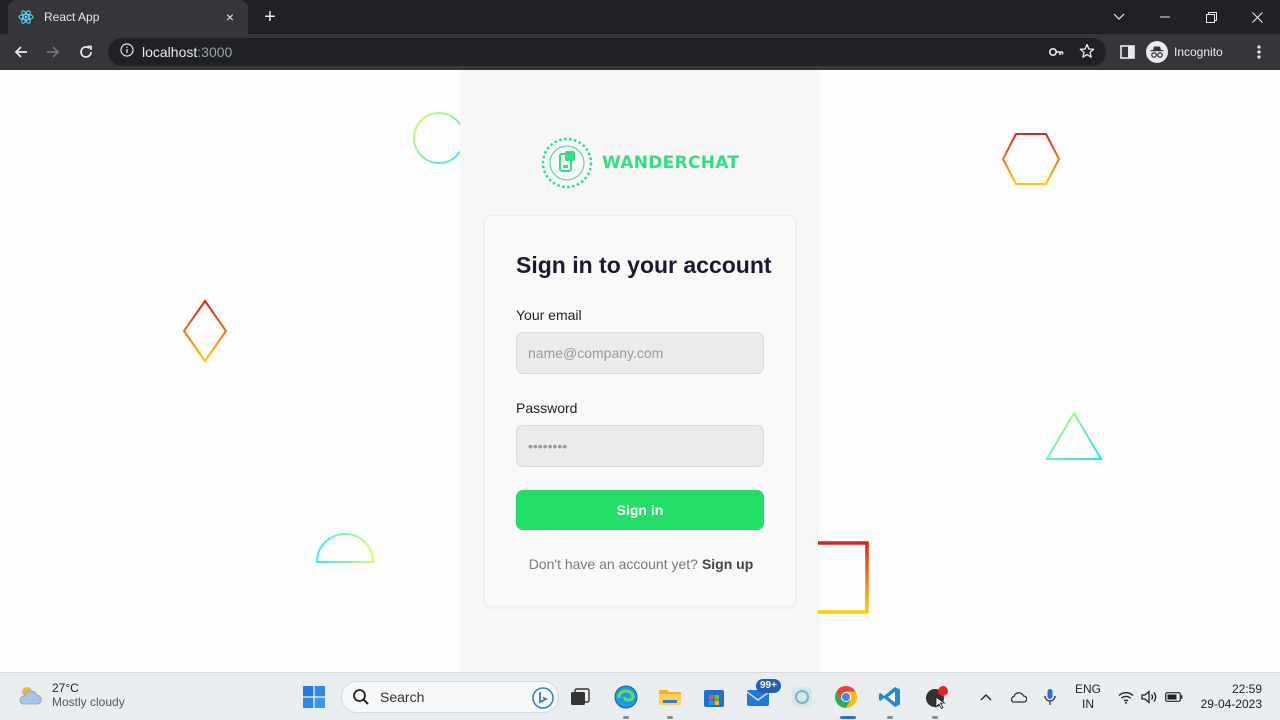 The image size is (1280, 720). I want to click on chevron-up-icon, so click(986, 697).